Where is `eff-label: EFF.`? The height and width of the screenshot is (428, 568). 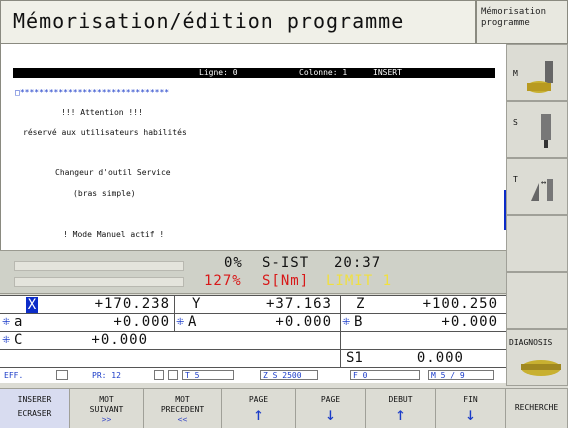
eff-label: EFF. is located at coordinates (14, 375).